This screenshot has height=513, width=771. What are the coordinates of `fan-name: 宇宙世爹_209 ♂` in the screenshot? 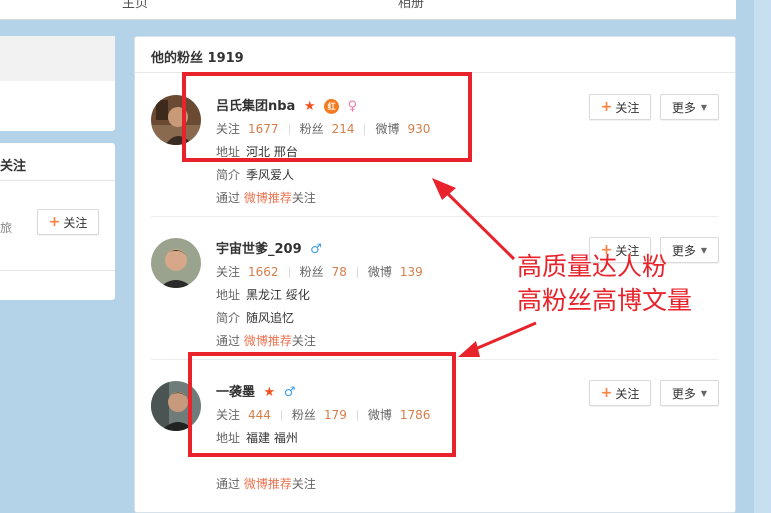 It's located at (269, 247).